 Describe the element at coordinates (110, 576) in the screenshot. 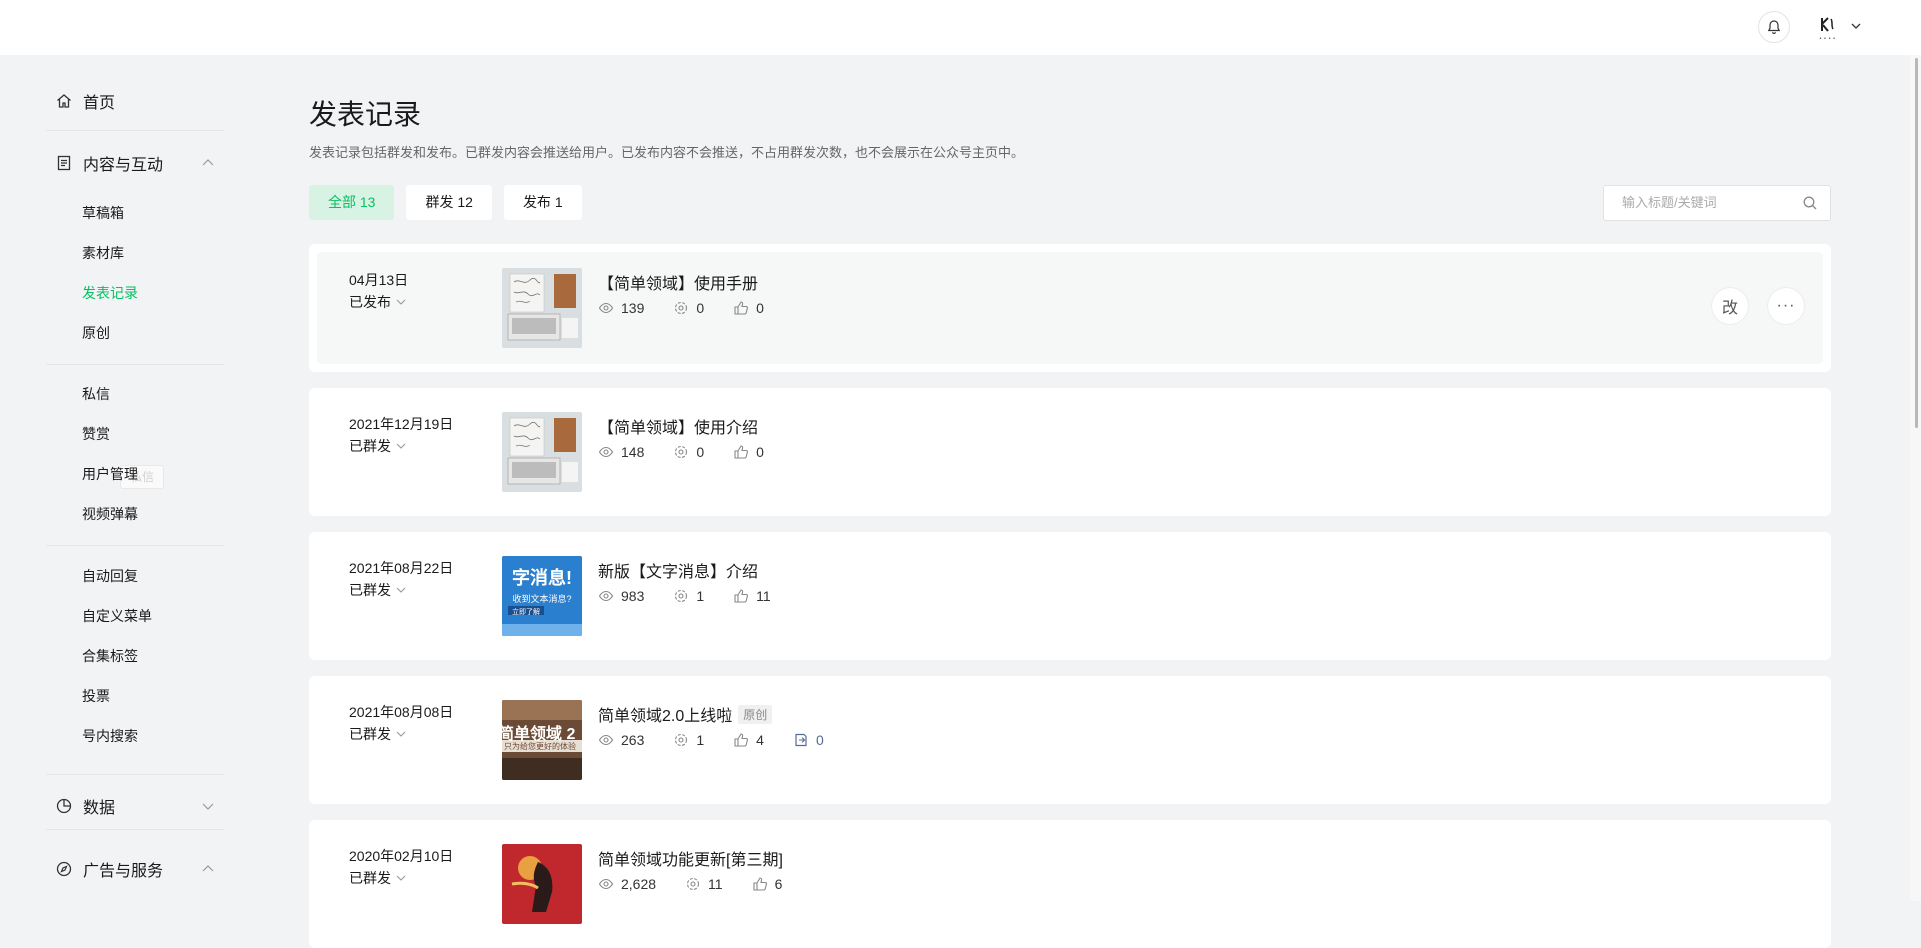

I see `sidebar-item-auto-reply: 自动回复` at that location.